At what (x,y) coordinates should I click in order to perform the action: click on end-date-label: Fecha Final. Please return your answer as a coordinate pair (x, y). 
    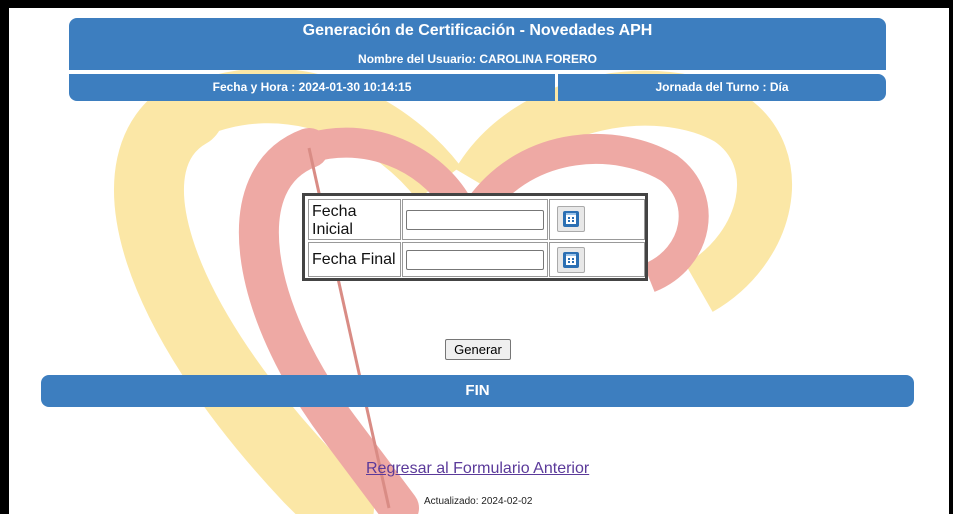
    Looking at the image, I should click on (354, 259).